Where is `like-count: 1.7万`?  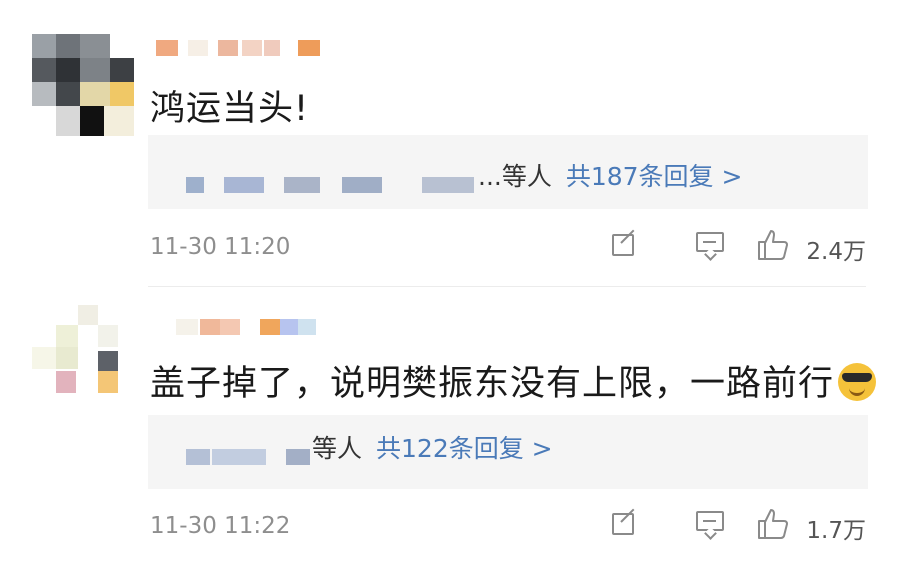 like-count: 1.7万 is located at coordinates (836, 531).